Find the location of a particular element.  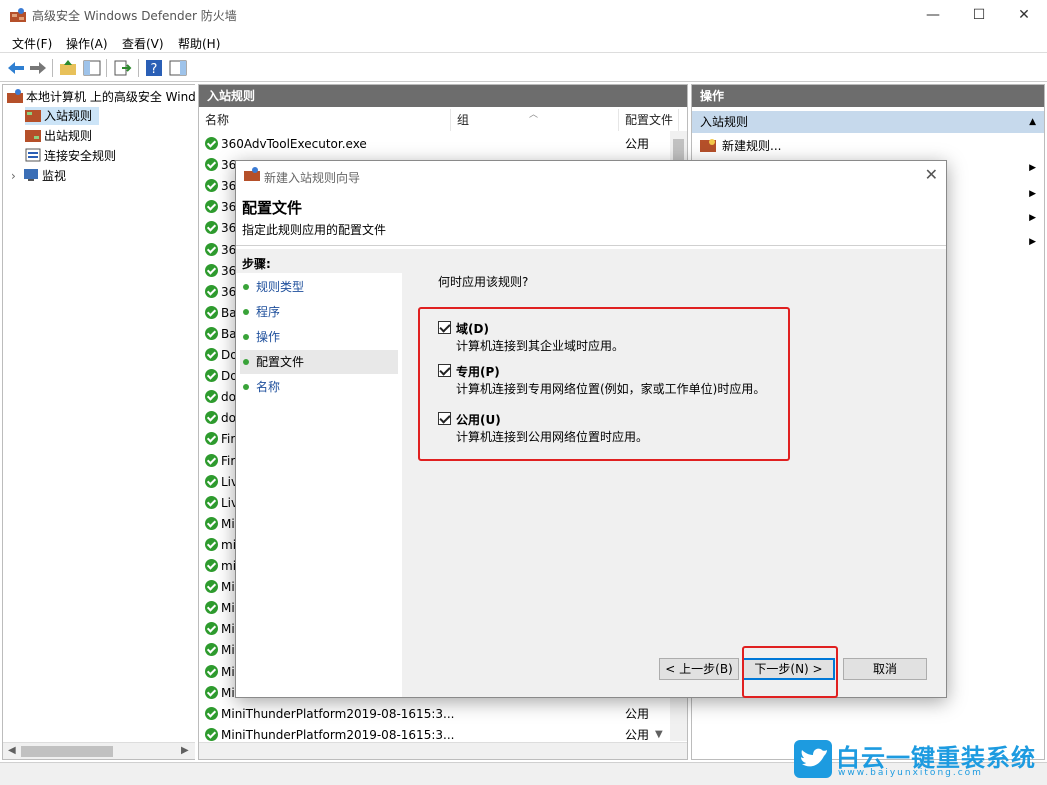

menu-action: 操作(A) is located at coordinates (87, 43).